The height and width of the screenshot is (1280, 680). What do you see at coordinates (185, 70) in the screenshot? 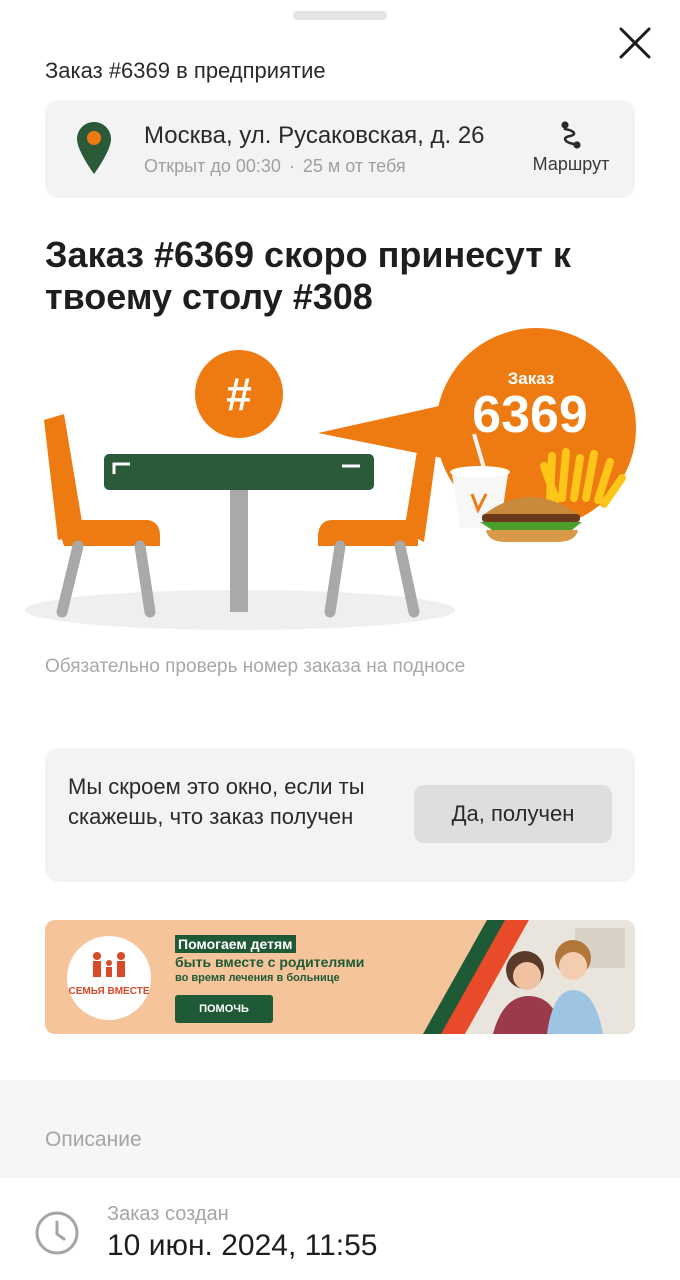
I see `order-title: Заказ #6369 в предприятие` at bounding box center [185, 70].